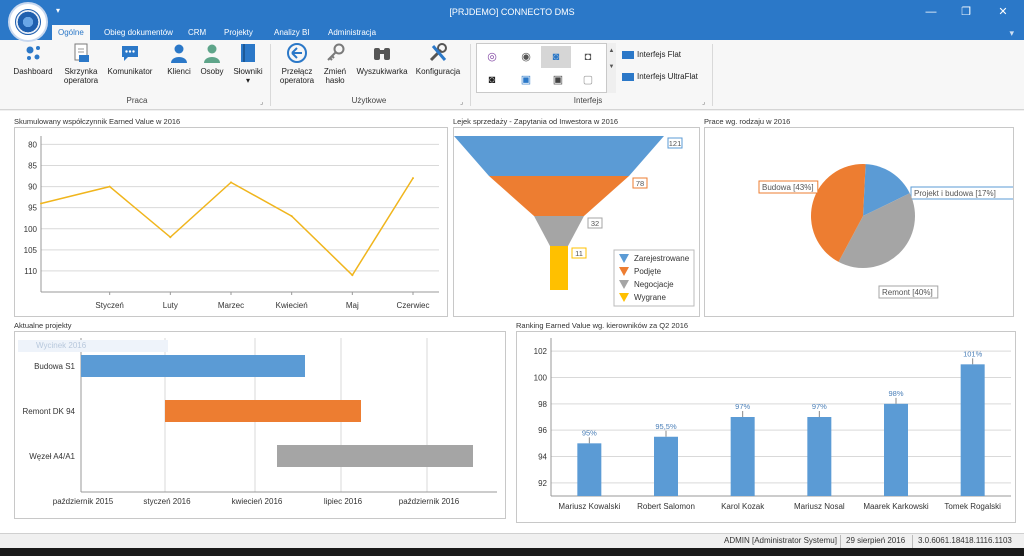  What do you see at coordinates (588, 57) in the screenshot?
I see `skin-icon: ◘` at bounding box center [588, 57].